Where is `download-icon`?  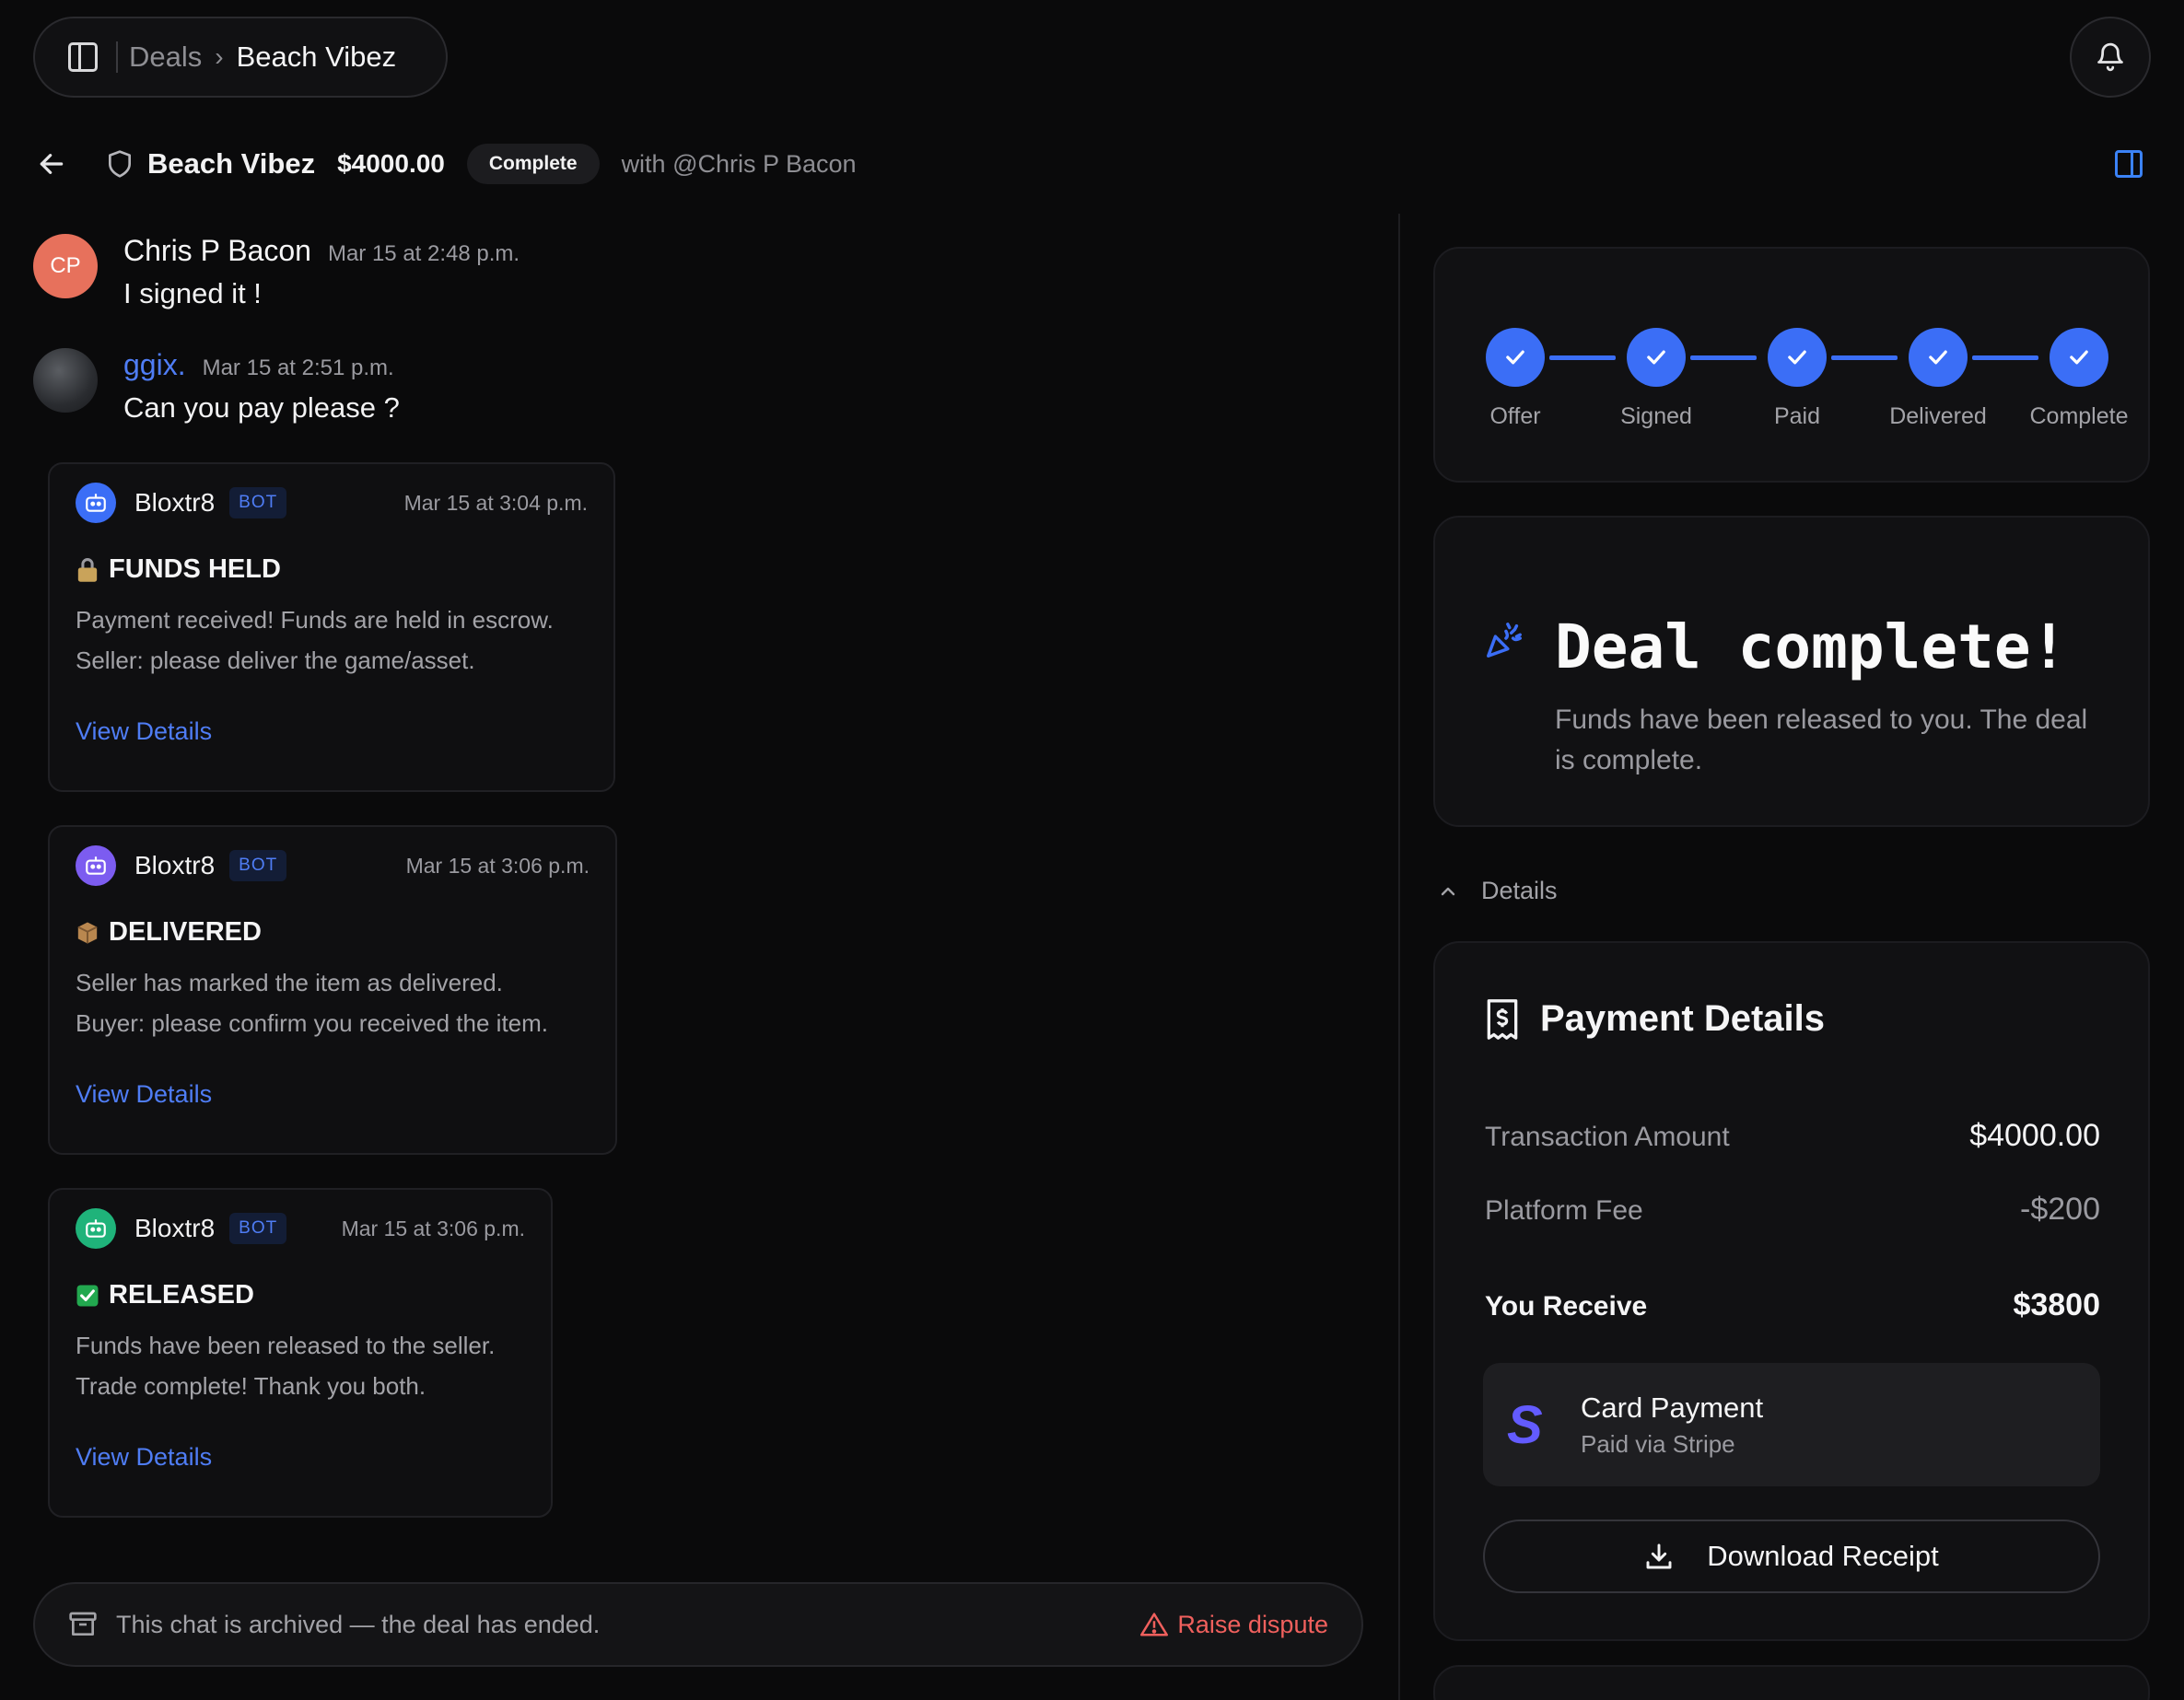 download-icon is located at coordinates (1659, 1556).